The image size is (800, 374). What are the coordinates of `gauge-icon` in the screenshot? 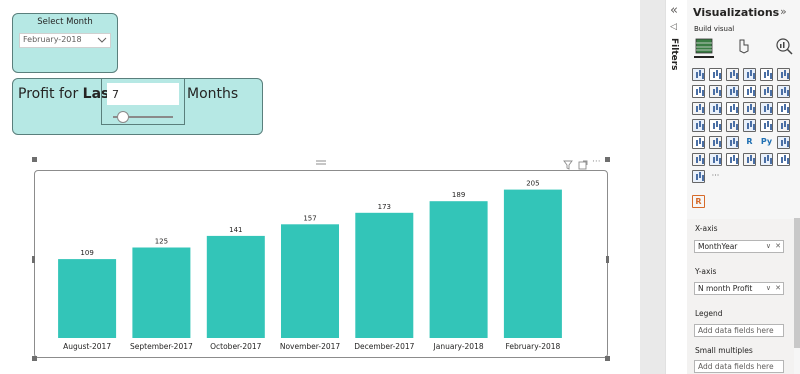 It's located at (732, 125).